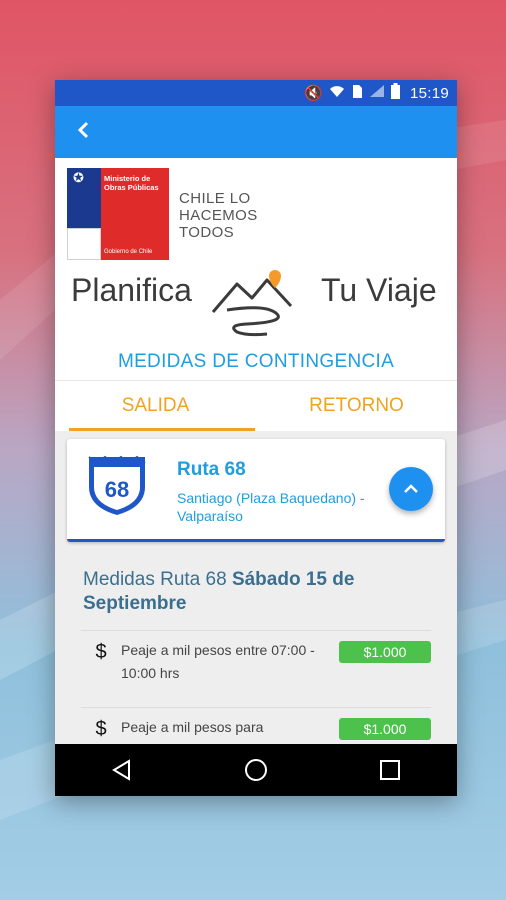 Image resolution: width=506 pixels, height=900 pixels. What do you see at coordinates (215, 198) in the screenshot?
I see `slogan-line: CHILE LO` at bounding box center [215, 198].